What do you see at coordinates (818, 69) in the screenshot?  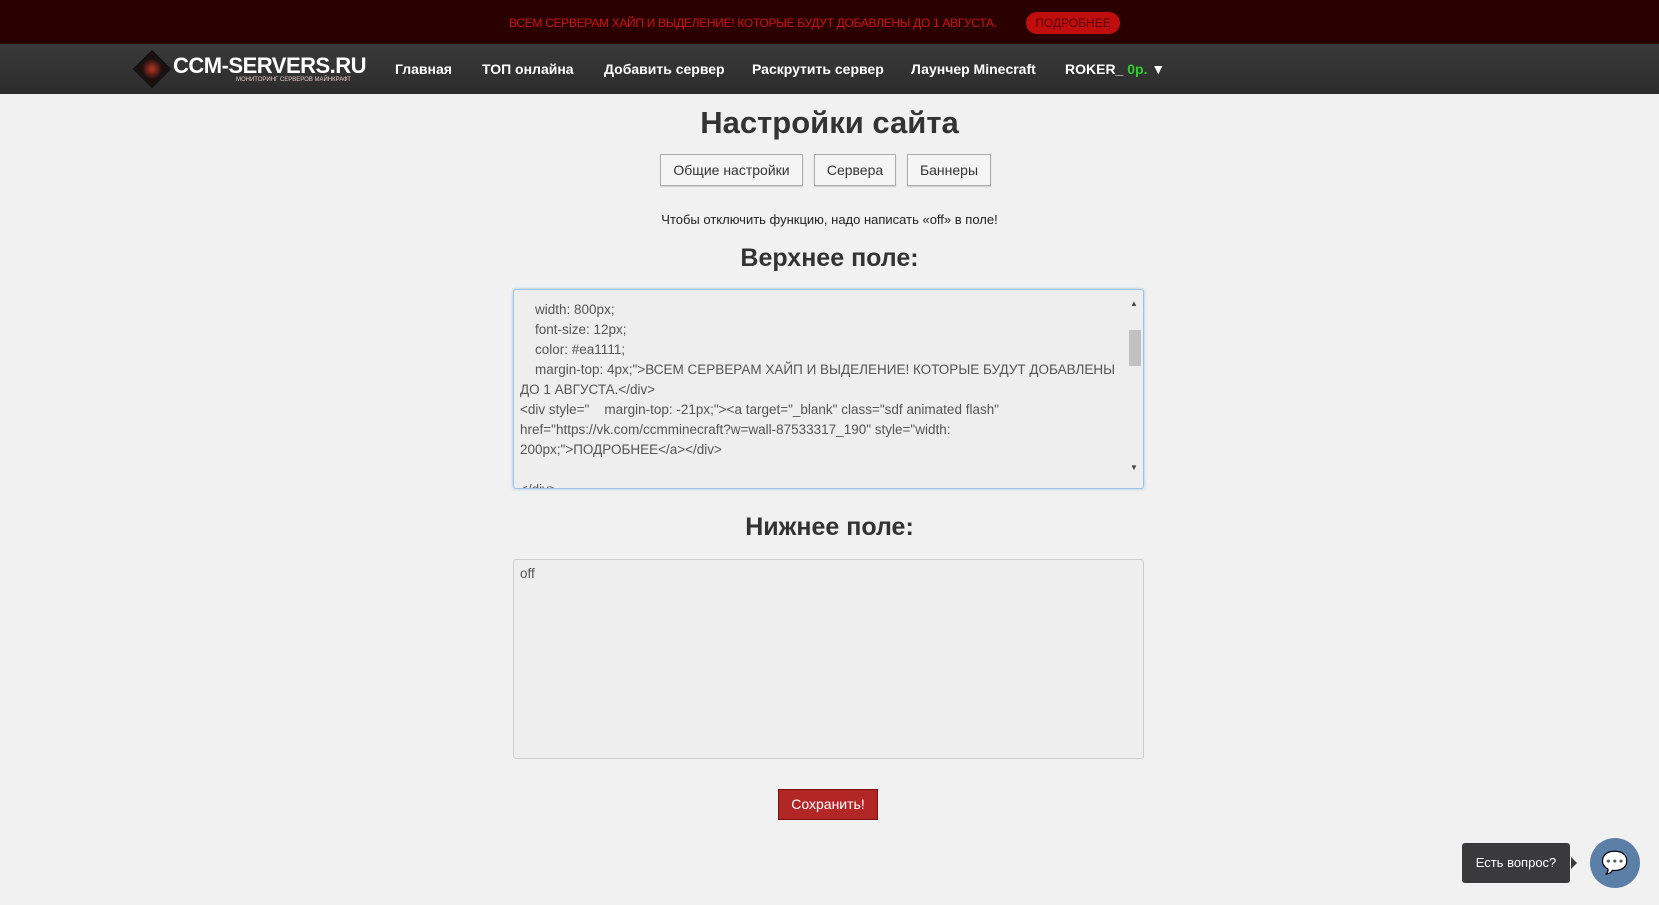 I see `nav-promote-server: Раскрутить сервер` at bounding box center [818, 69].